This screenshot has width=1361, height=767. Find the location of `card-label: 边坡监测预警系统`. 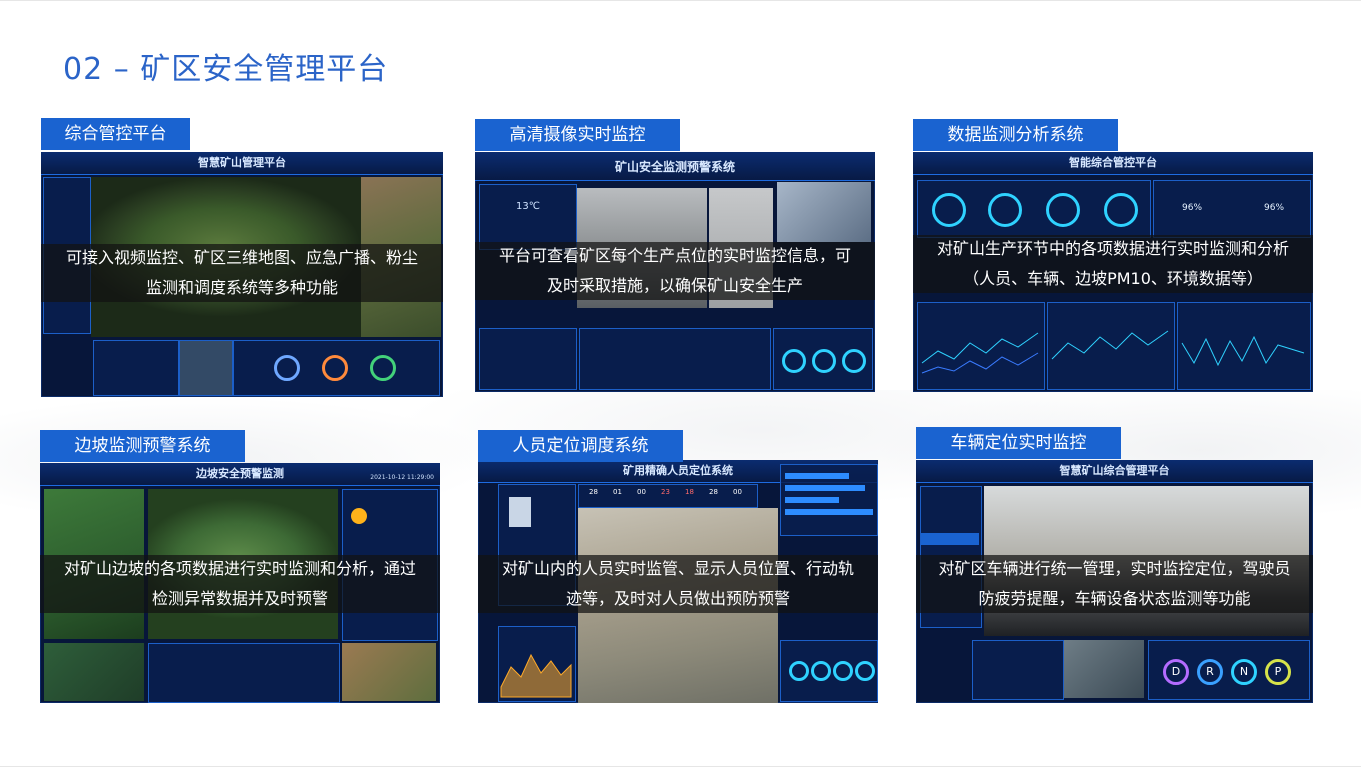

card-label: 边坡监测预警系统 is located at coordinates (142, 446).